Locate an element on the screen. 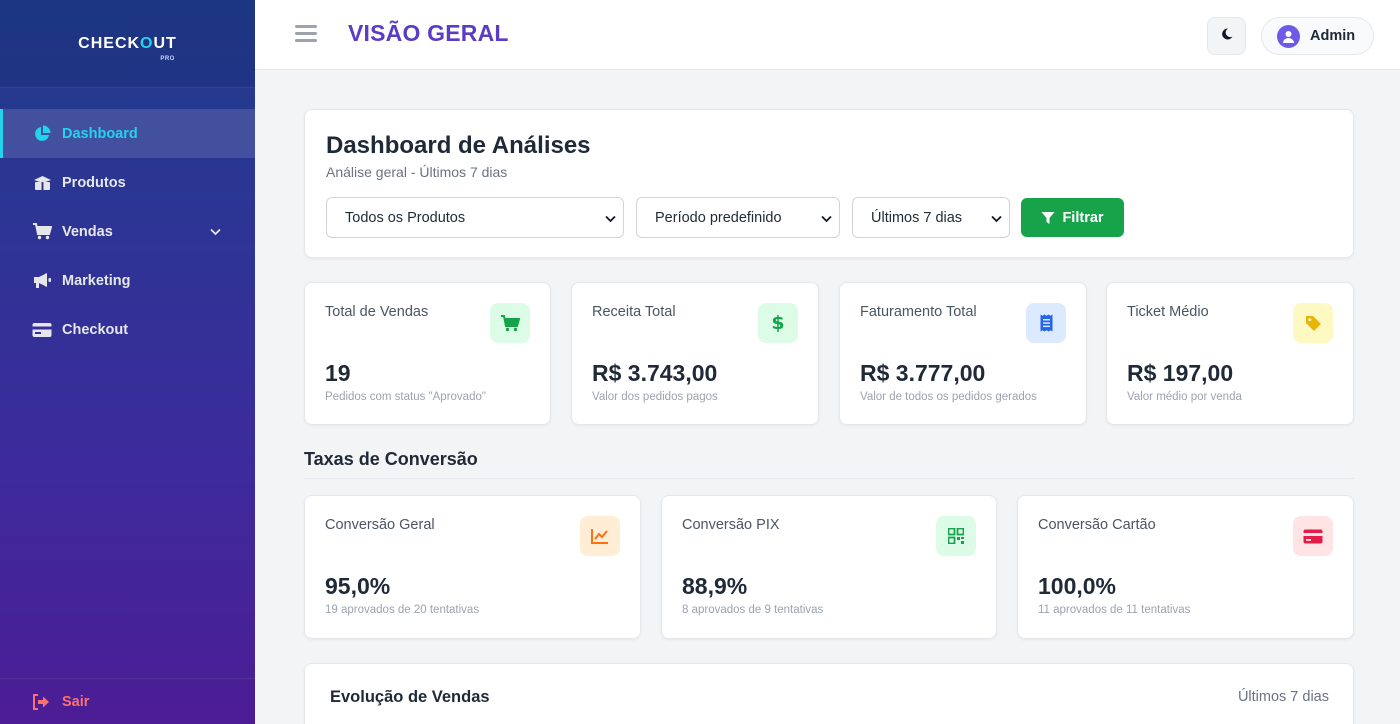  moon-icon is located at coordinates (1227, 36).